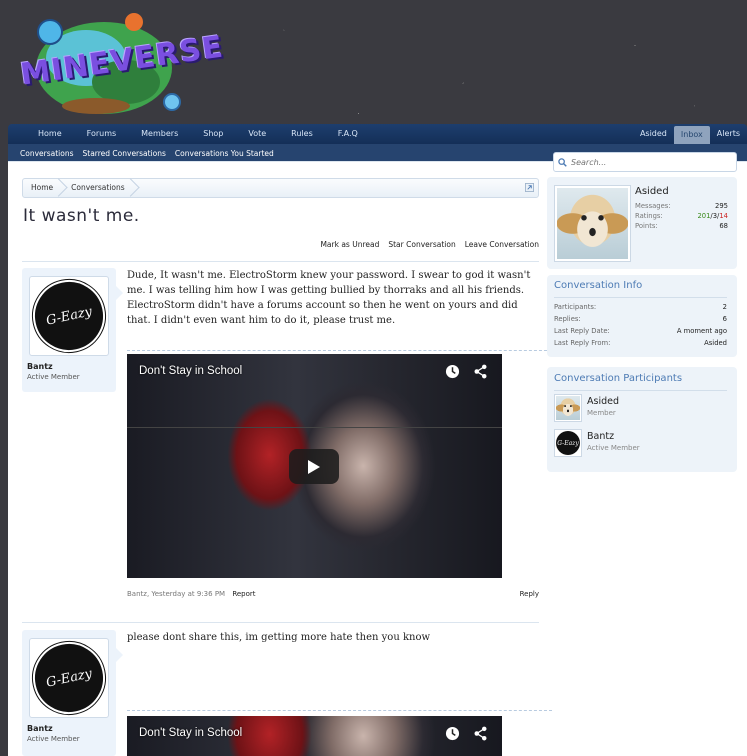  I want to click on ratings-value: 201/3/14, so click(712, 216).